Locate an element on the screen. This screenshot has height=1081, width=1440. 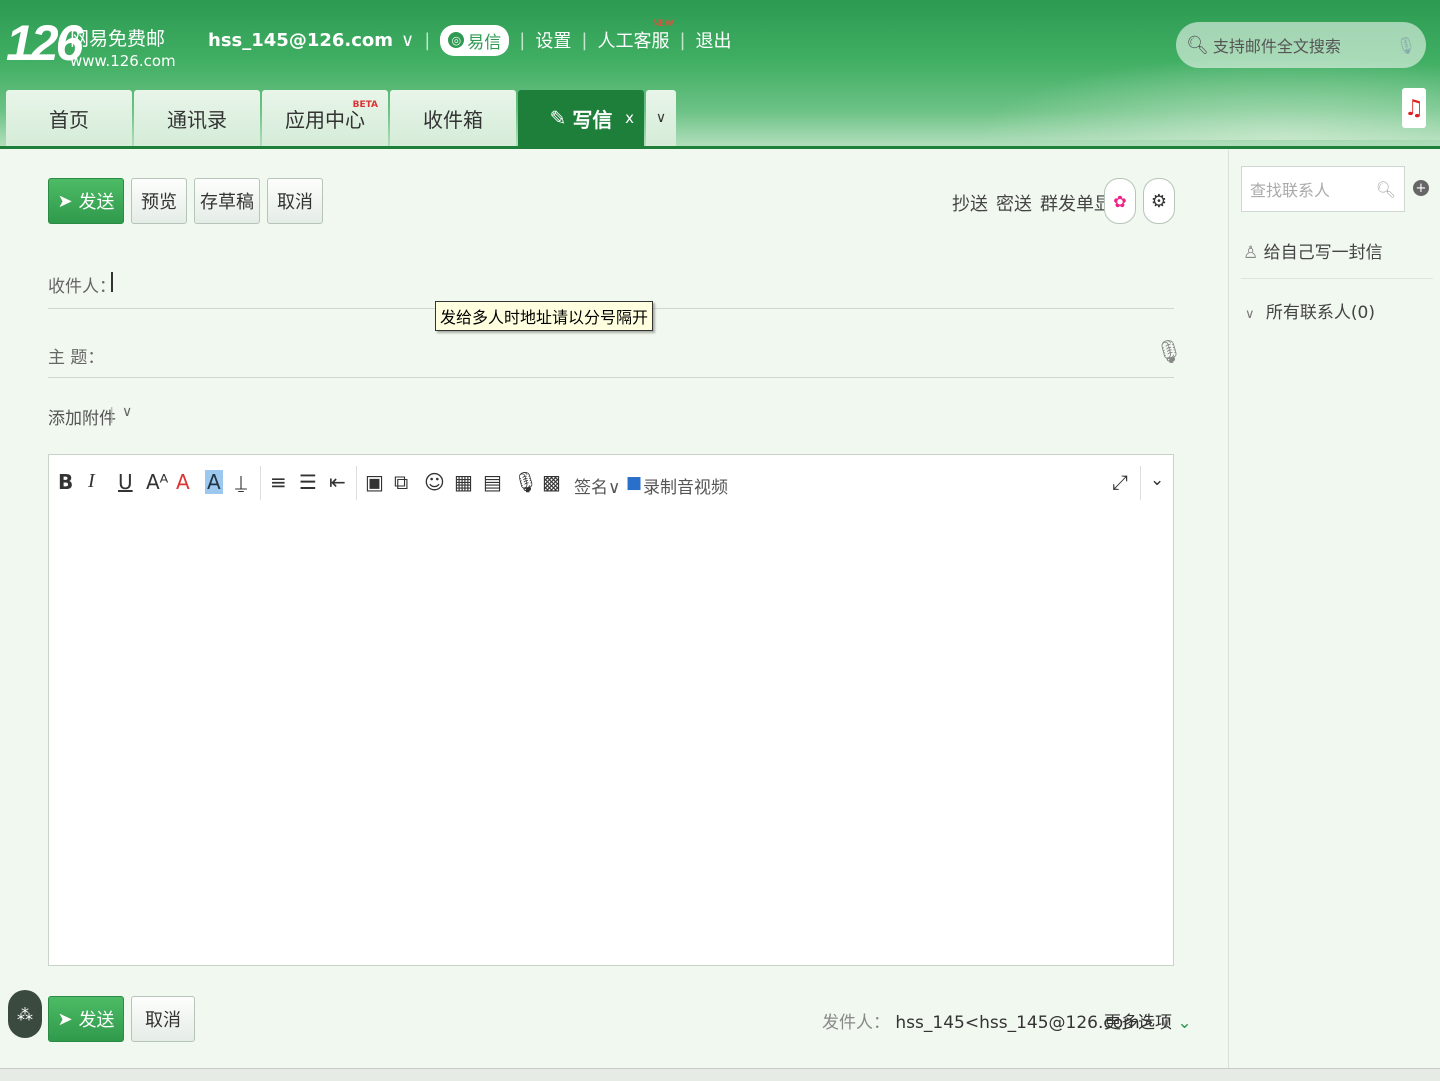
settings-link: 设置 is located at coordinates (553, 40).